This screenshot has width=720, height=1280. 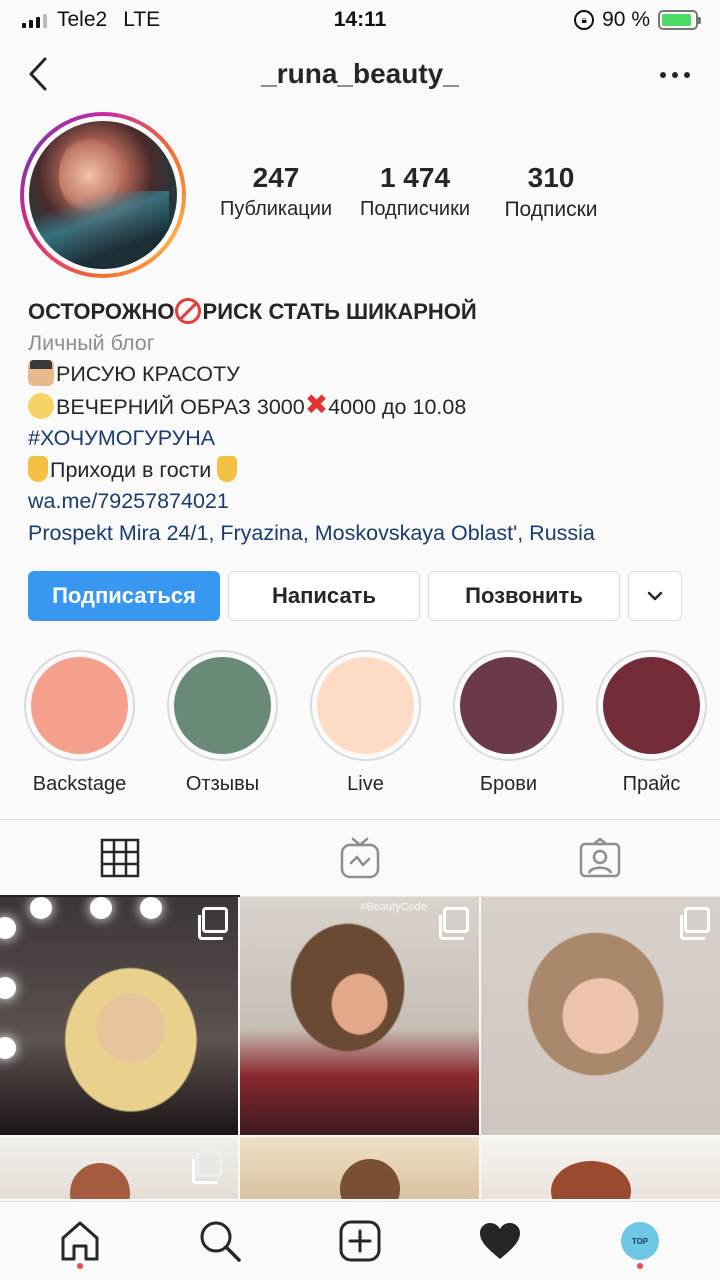 I want to click on highlight-label: Live, so click(x=365, y=784).